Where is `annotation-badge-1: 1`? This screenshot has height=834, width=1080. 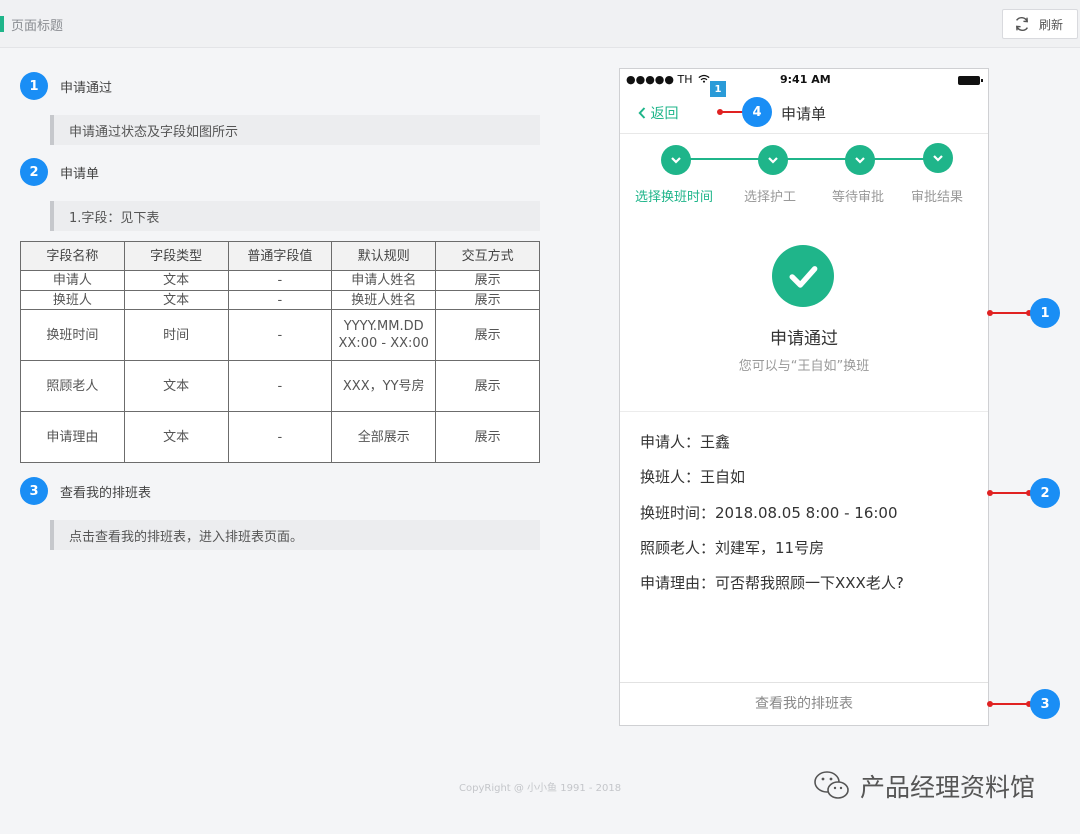 annotation-badge-1: 1 is located at coordinates (1045, 313).